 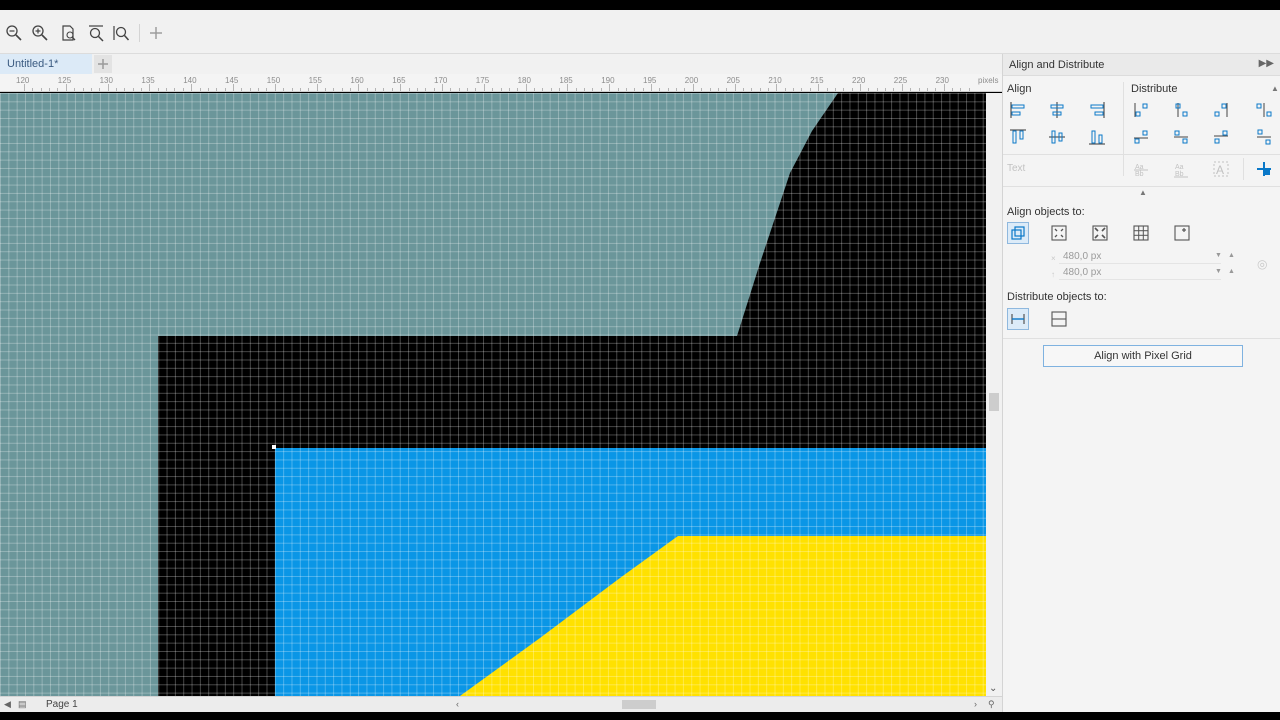 I want to click on tab-untitled-1: Untitled-1*, so click(x=46, y=64).